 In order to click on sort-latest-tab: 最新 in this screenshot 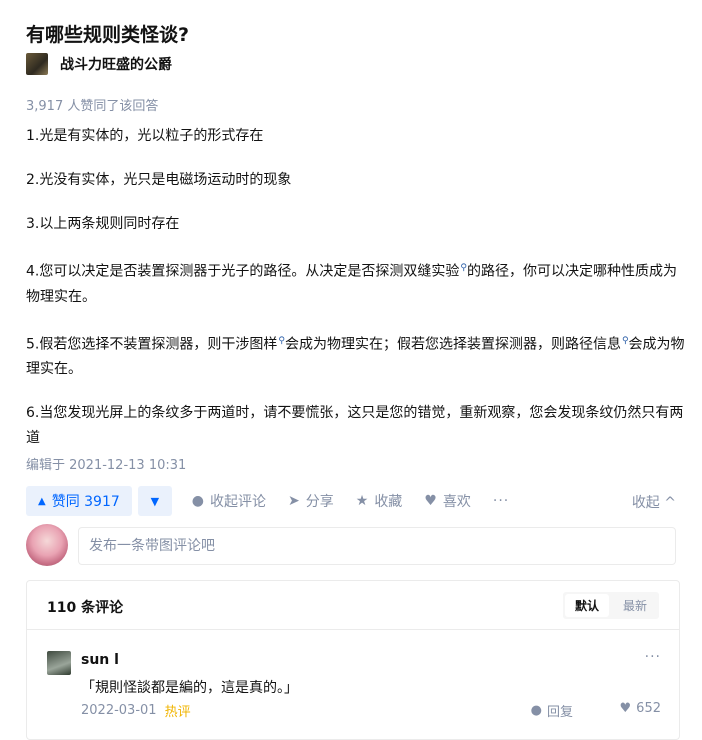, I will do `click(635, 605)`.